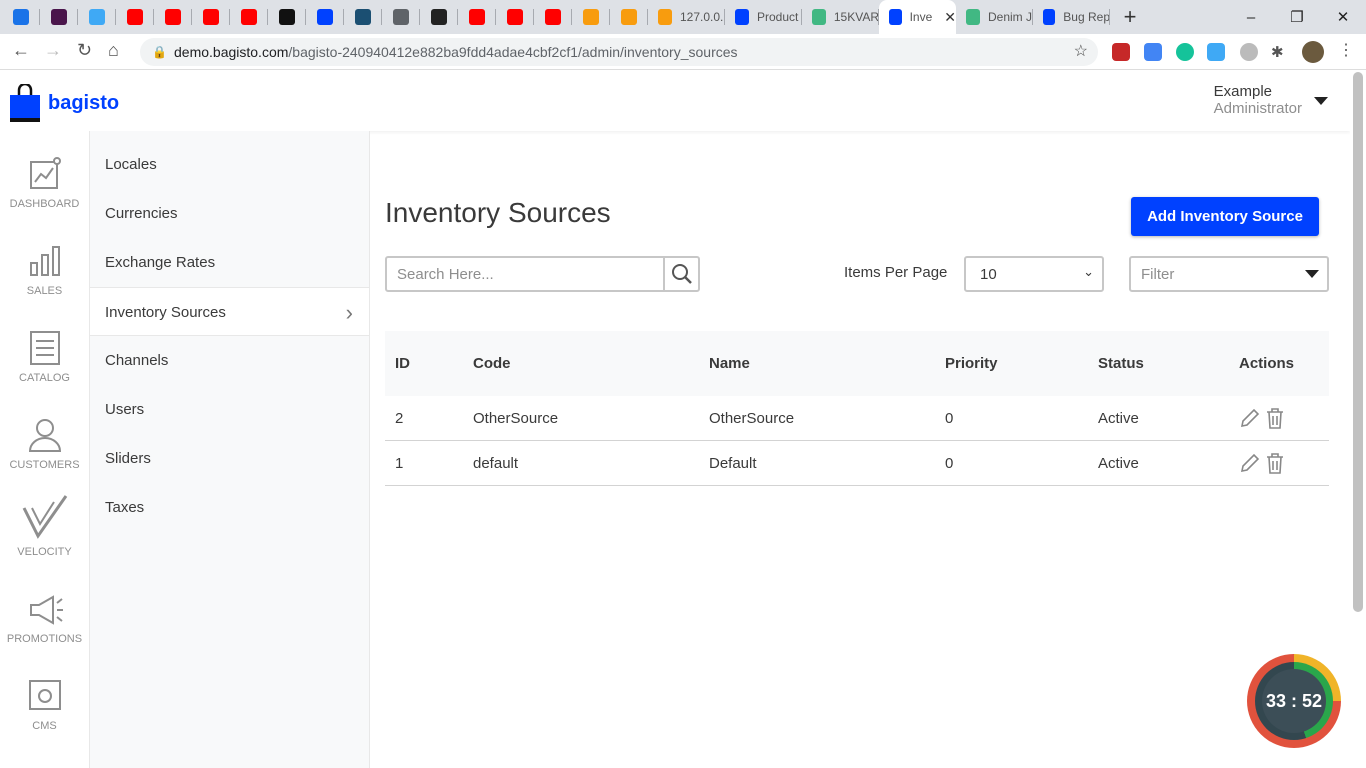 The image size is (1366, 768). Describe the element at coordinates (1313, 52) in the screenshot. I see `profile-avatar` at that location.